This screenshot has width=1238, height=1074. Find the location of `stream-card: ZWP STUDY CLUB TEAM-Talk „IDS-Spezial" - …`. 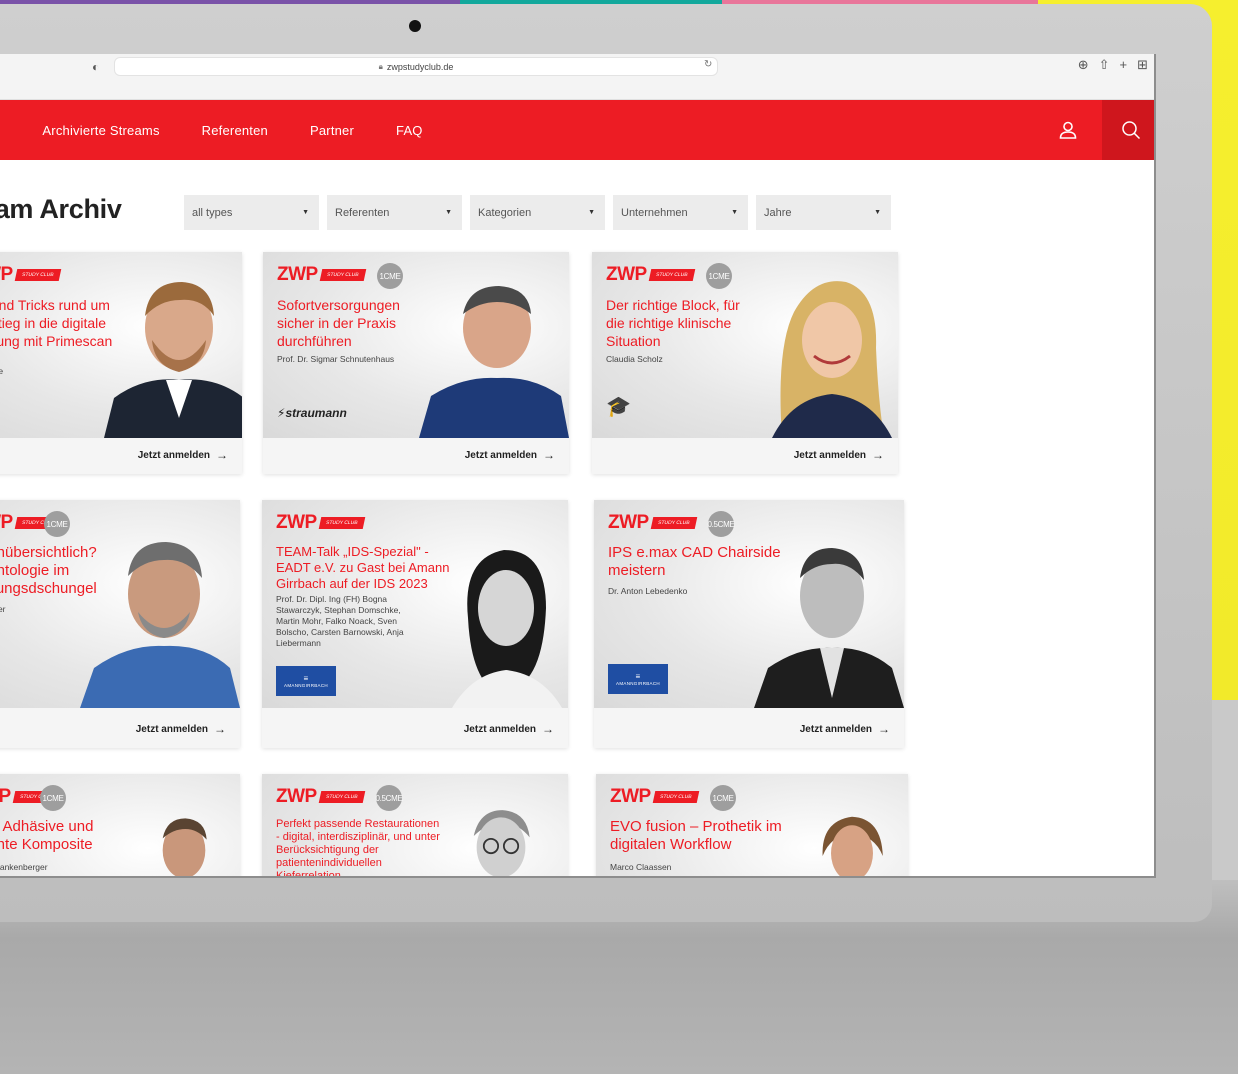

stream-card: ZWP STUDY CLUB TEAM-Talk „IDS-Spezial" - … is located at coordinates (415, 624).